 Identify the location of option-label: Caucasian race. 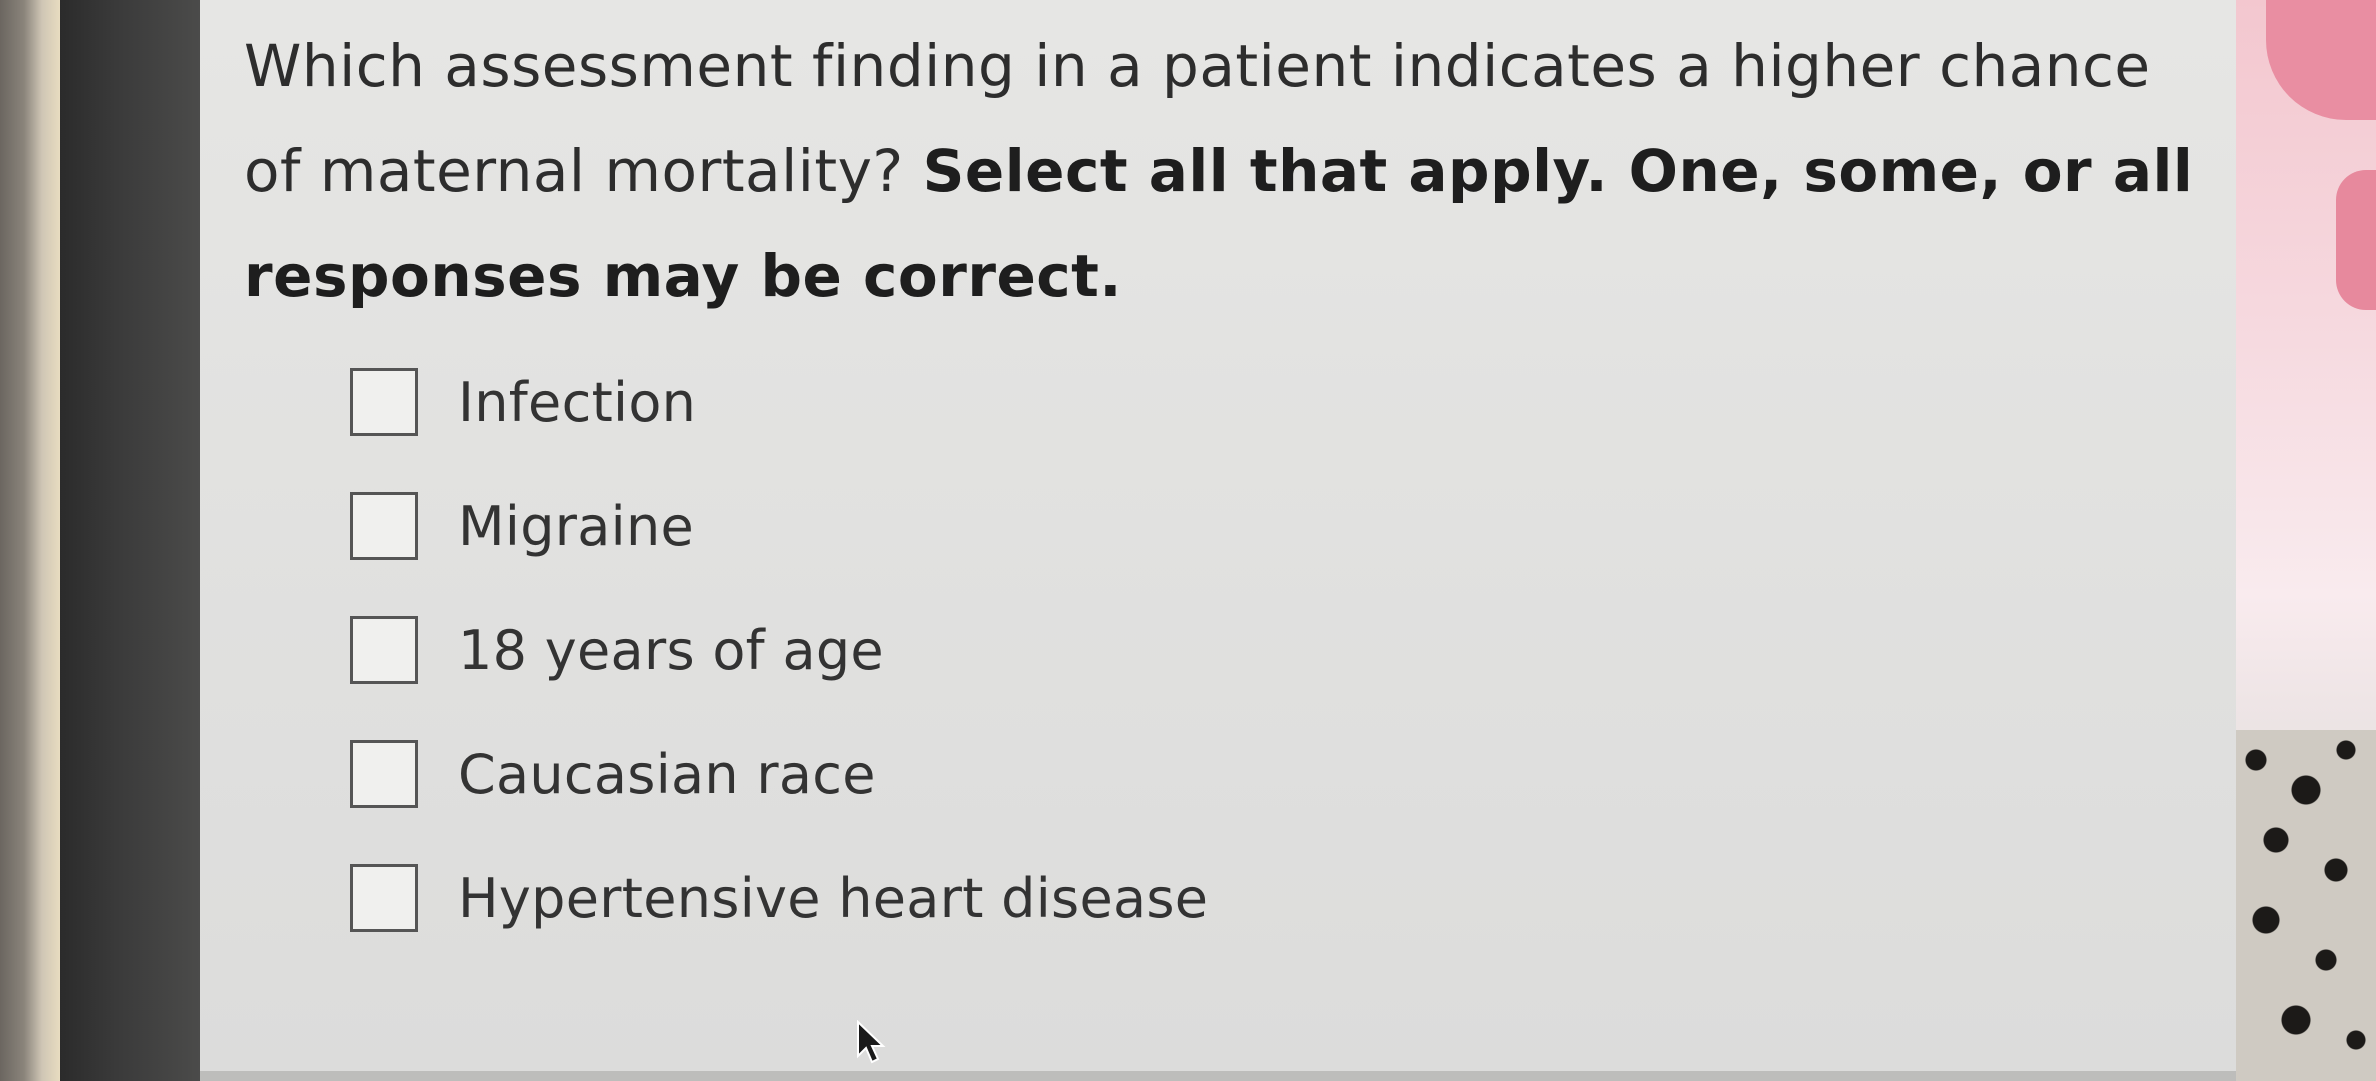
(667, 774).